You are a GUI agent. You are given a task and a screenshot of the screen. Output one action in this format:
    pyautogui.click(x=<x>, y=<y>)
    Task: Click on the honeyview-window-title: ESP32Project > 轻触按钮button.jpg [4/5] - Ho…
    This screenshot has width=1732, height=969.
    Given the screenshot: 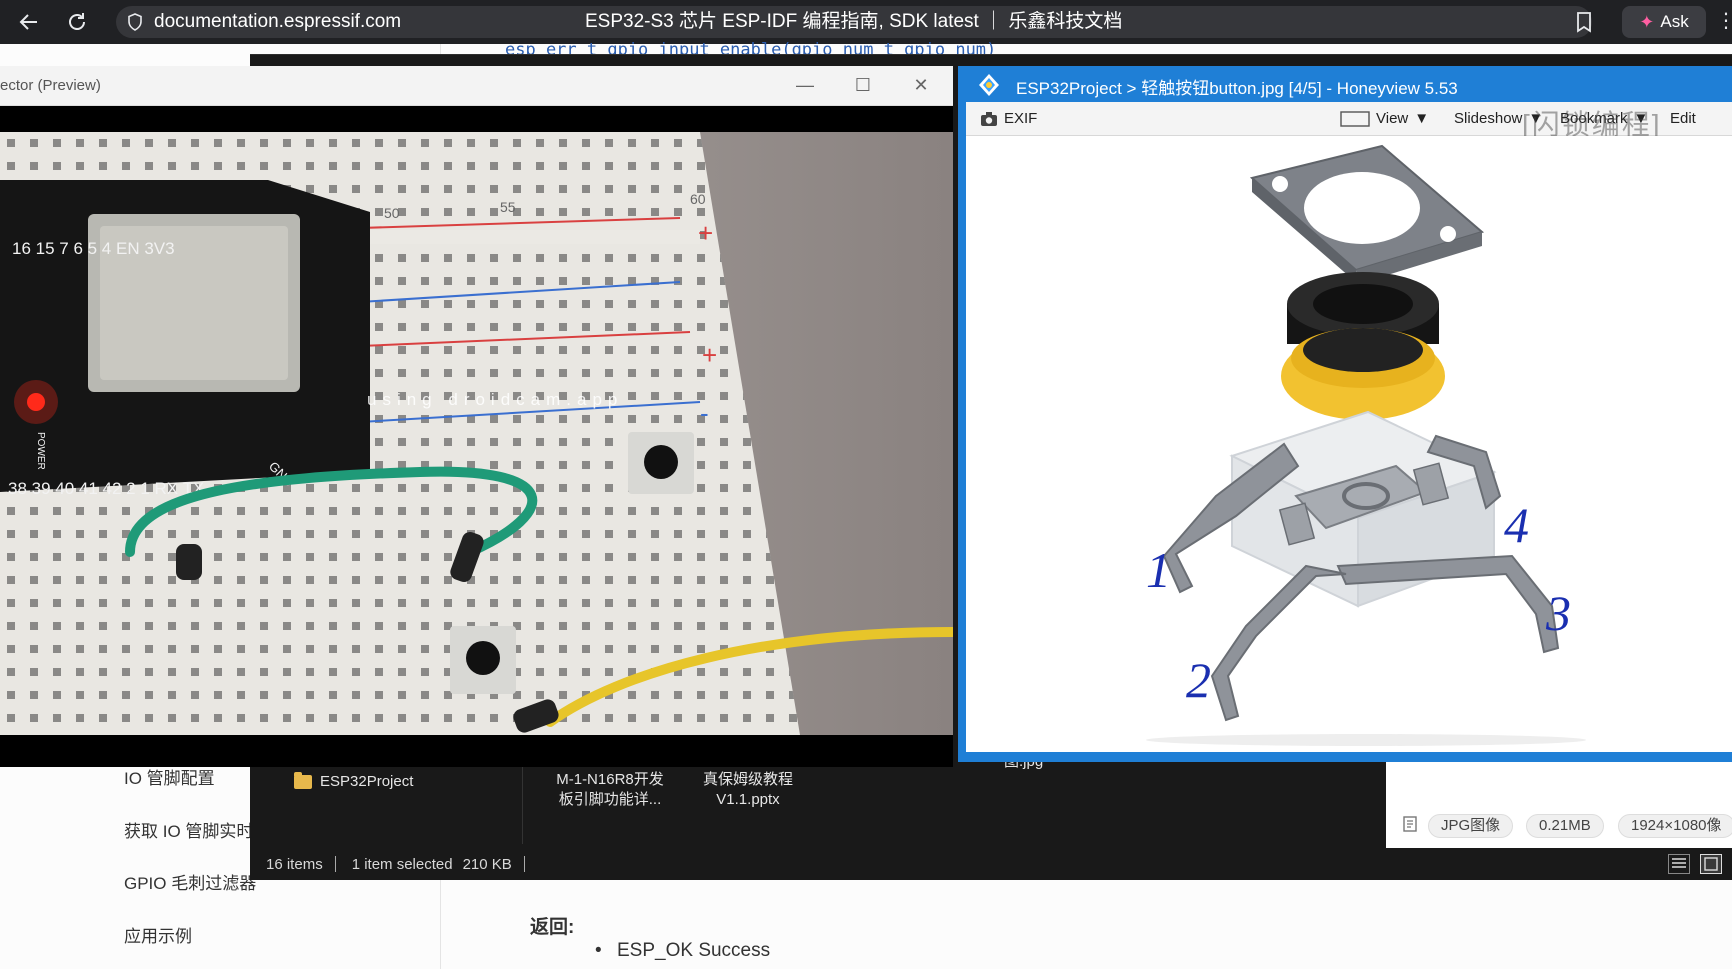 What is the action you would take?
    pyautogui.click(x=1237, y=88)
    